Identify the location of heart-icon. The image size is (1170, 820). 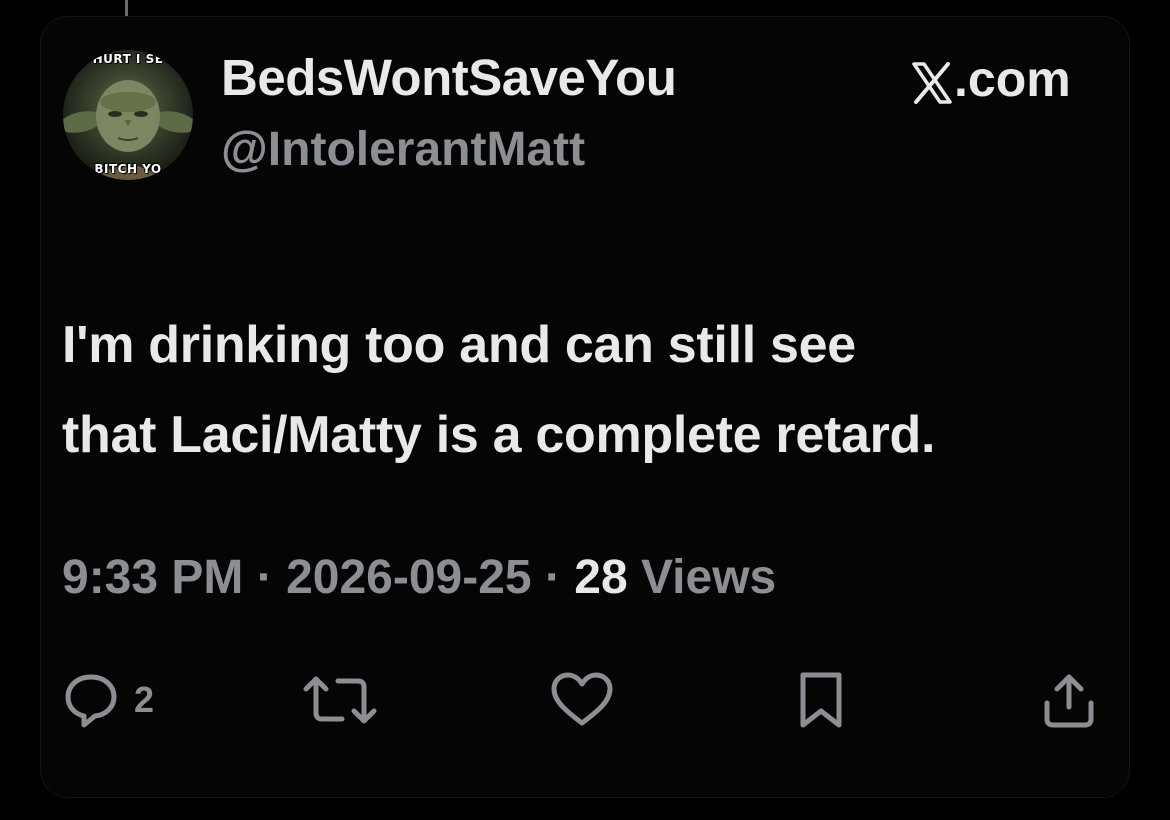
(582, 700).